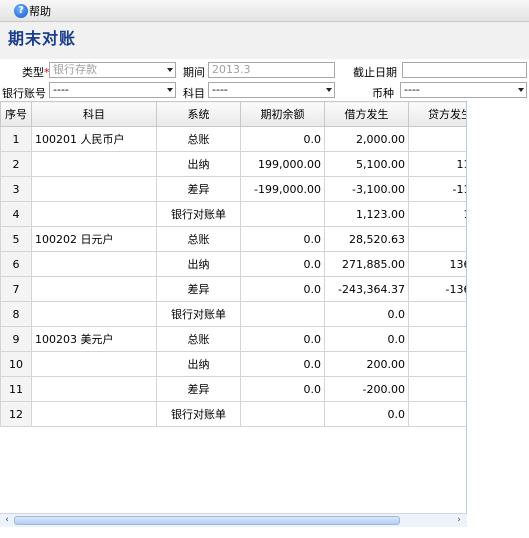 This screenshot has width=529, height=538. Describe the element at coordinates (198, 114) in the screenshot. I see `column-header-system: 系统` at that location.